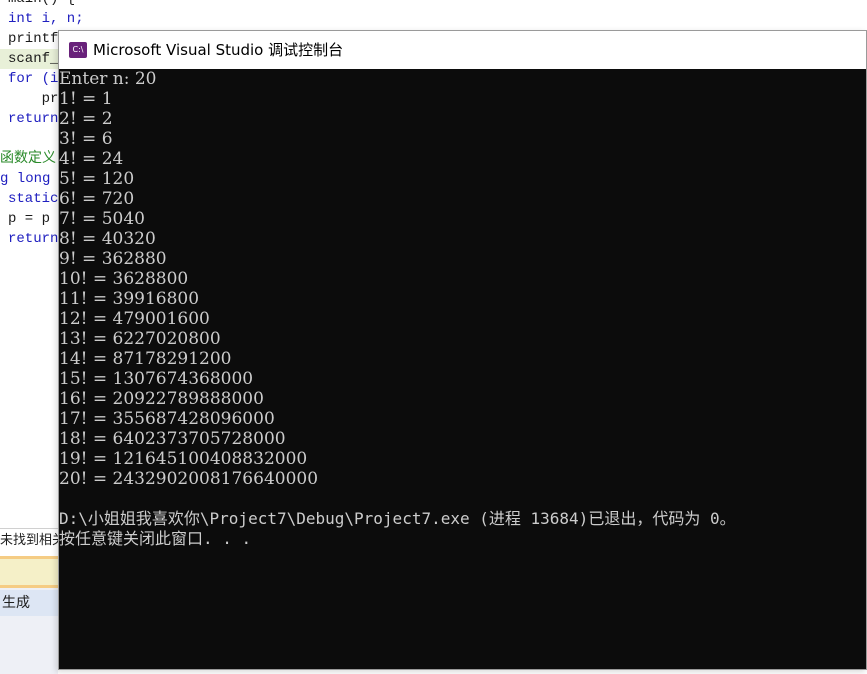  What do you see at coordinates (33, 219) in the screenshot?
I see `code-line: p = p` at bounding box center [33, 219].